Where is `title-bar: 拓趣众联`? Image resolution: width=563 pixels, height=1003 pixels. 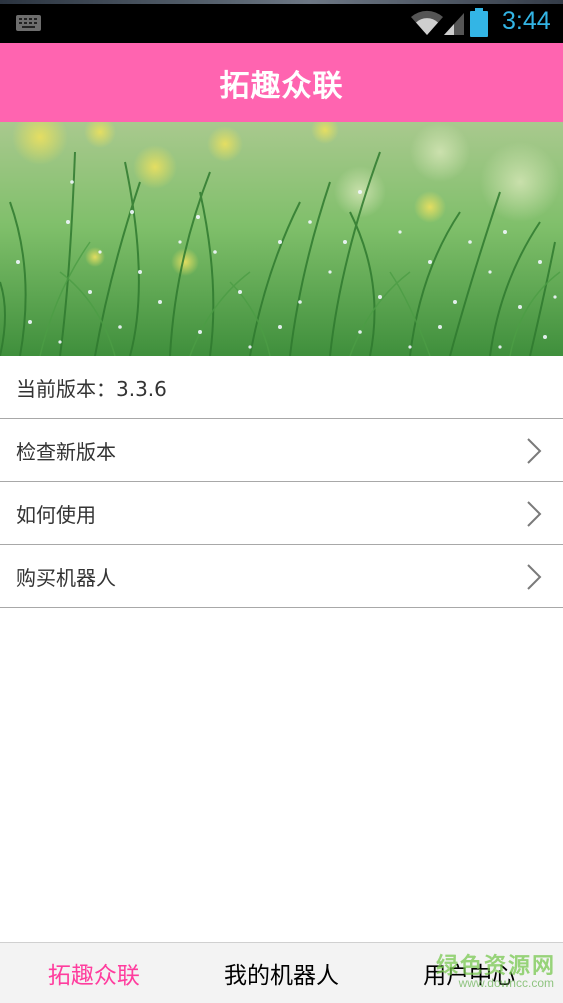
title-bar: 拓趣众联 is located at coordinates (281, 82).